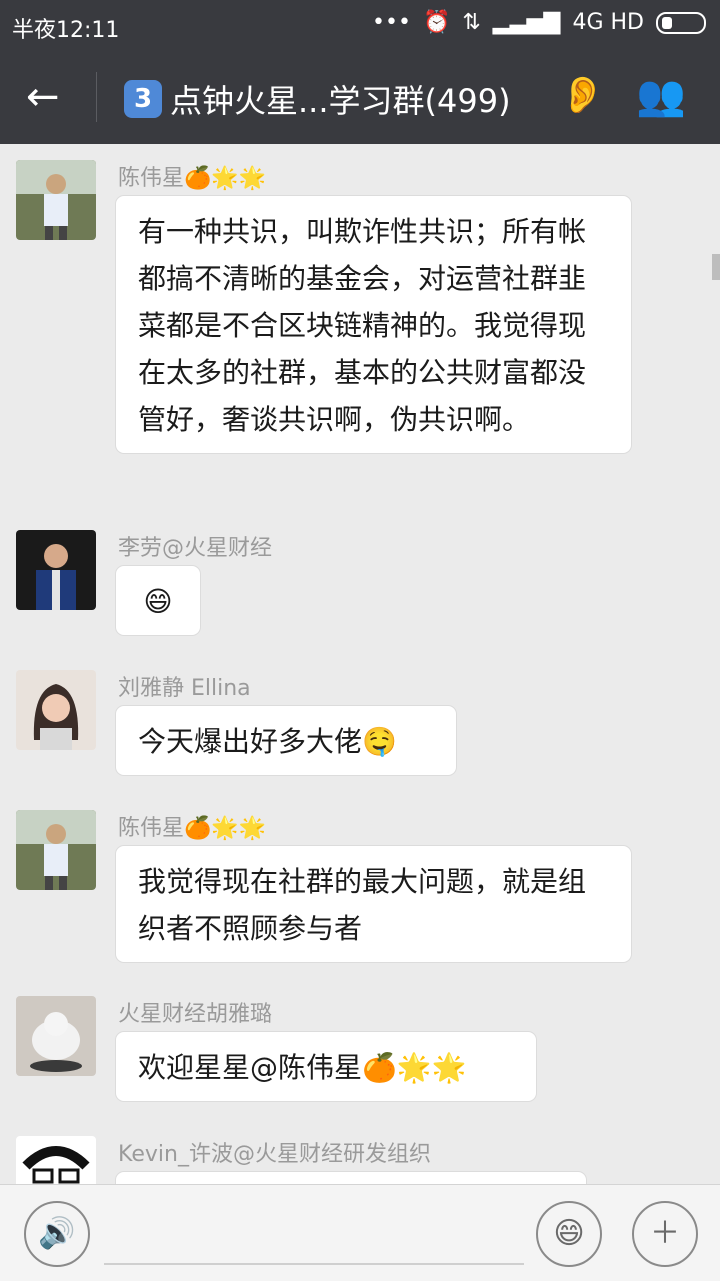 This screenshot has height=1281, width=720. I want to click on chat-title: 点钟火星...学习群(499), so click(340, 101).